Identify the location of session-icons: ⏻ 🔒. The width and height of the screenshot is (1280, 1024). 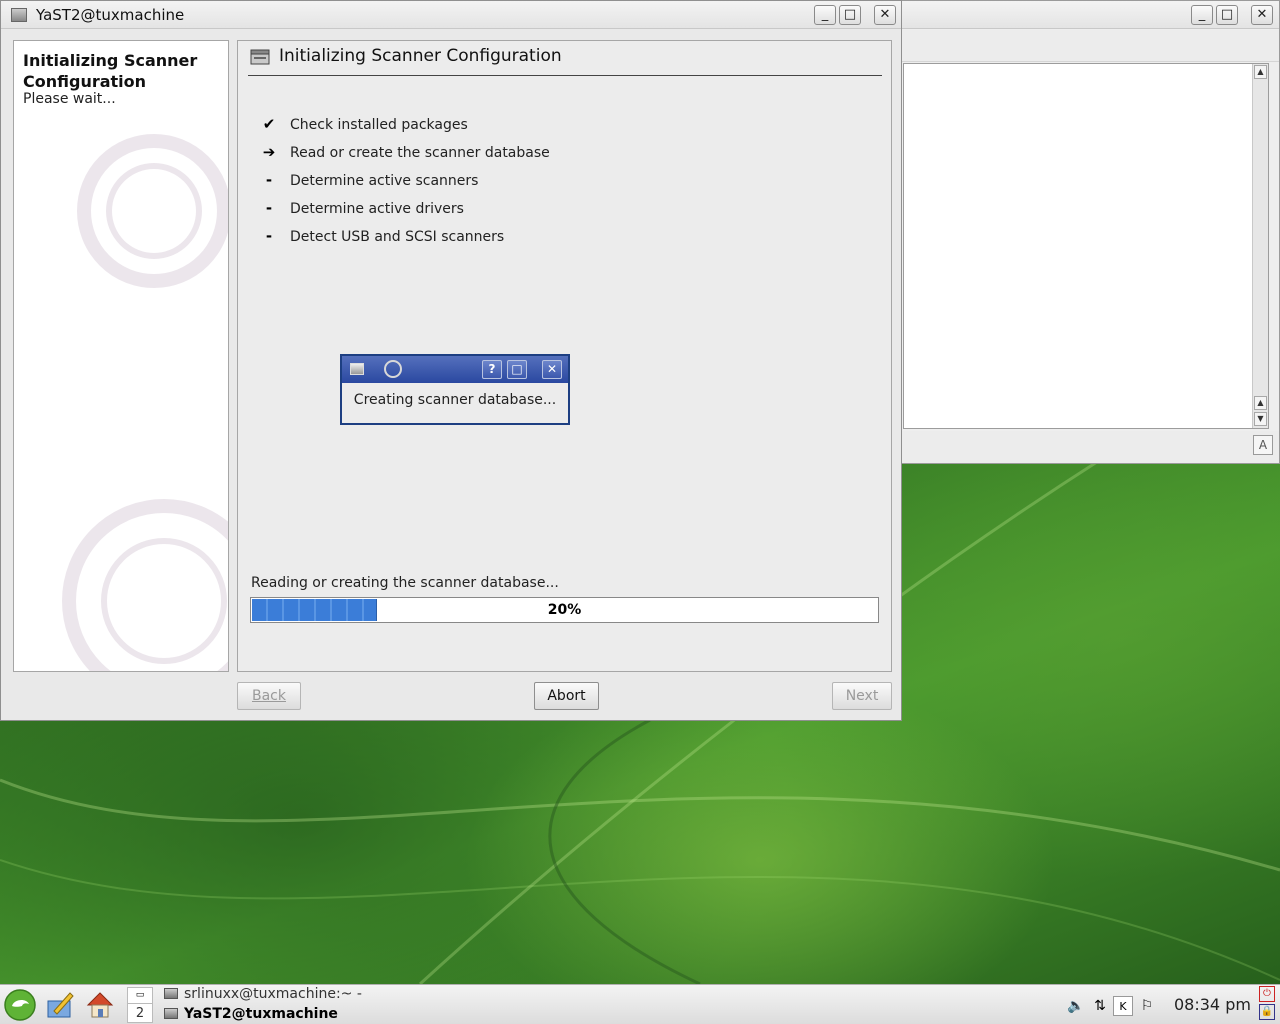
(1268, 1004).